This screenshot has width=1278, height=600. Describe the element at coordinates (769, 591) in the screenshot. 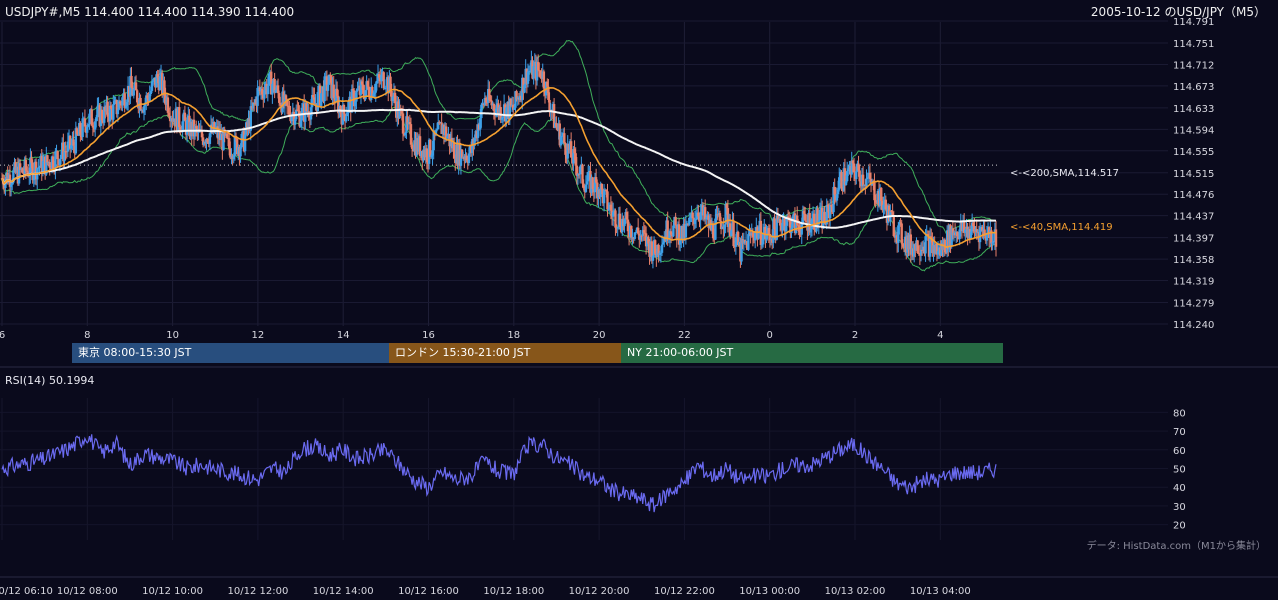

I see `date-tick-label: 10/13 00:00` at that location.